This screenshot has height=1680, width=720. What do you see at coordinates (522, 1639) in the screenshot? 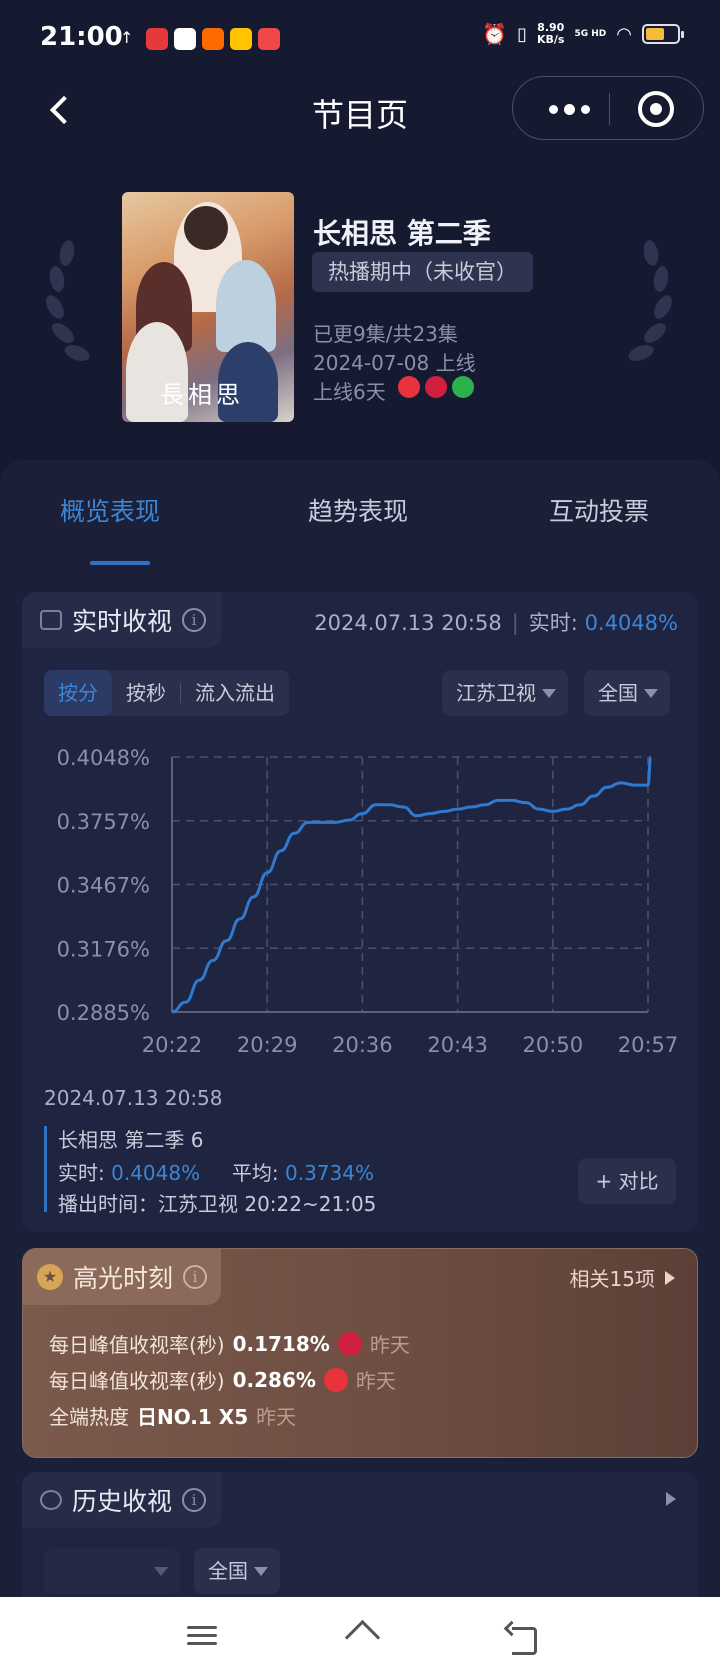
I see `back-nav-icon` at bounding box center [522, 1639].